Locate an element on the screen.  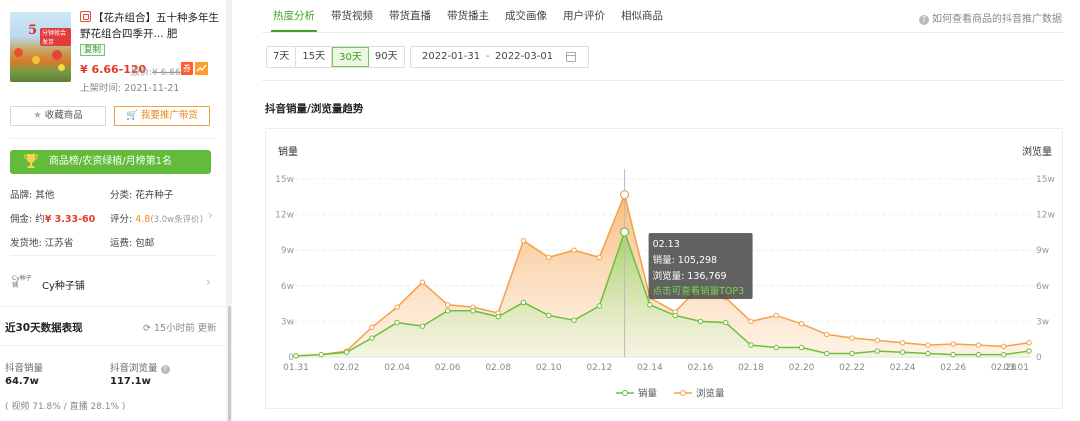
date-range-picker: 2022-01-31 - 2022-03-01 is located at coordinates (499, 57).